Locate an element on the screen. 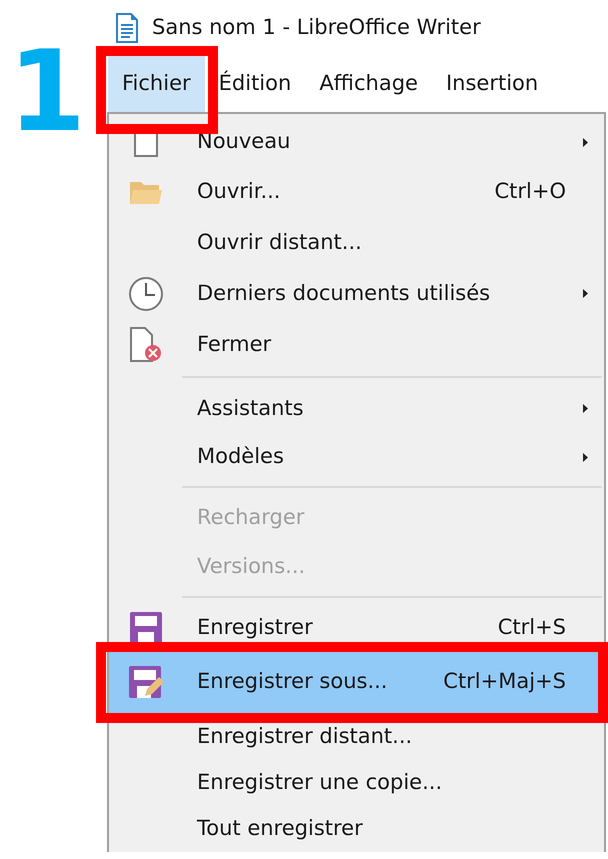  window-title: Sans nom 1 - LibreOffice Writer is located at coordinates (316, 28).